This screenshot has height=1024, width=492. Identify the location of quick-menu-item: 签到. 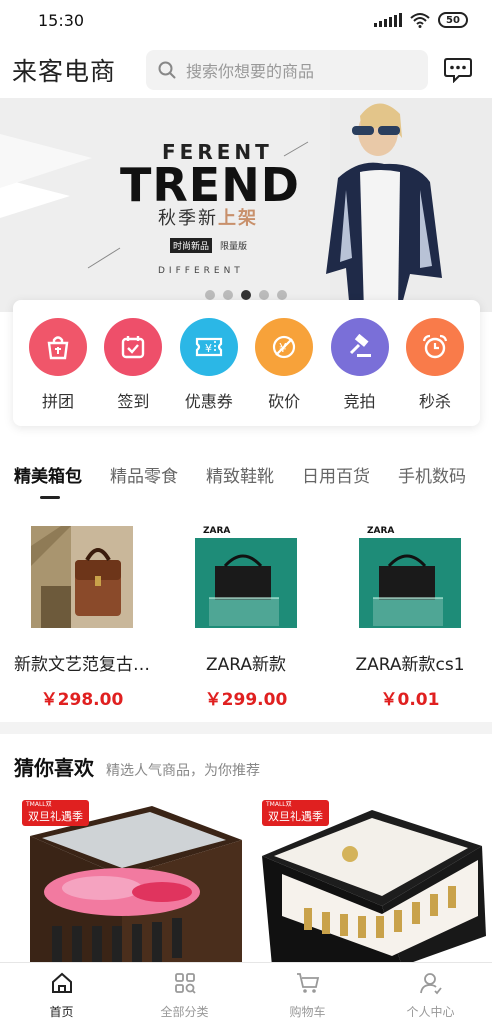
(133, 372).